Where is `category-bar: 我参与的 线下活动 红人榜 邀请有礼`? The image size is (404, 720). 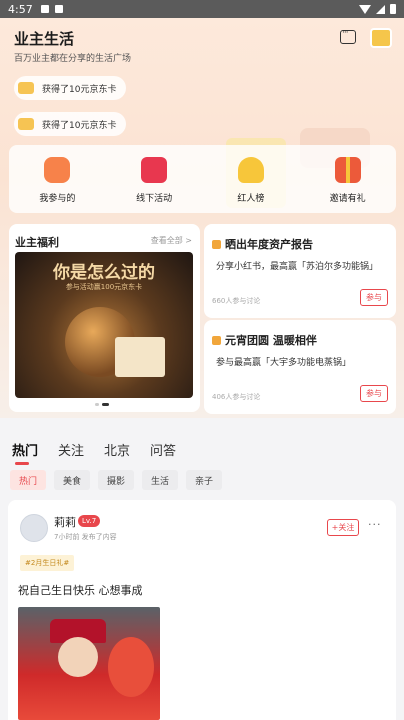 category-bar: 我参与的 线下活动 红人榜 邀请有礼 is located at coordinates (202, 179).